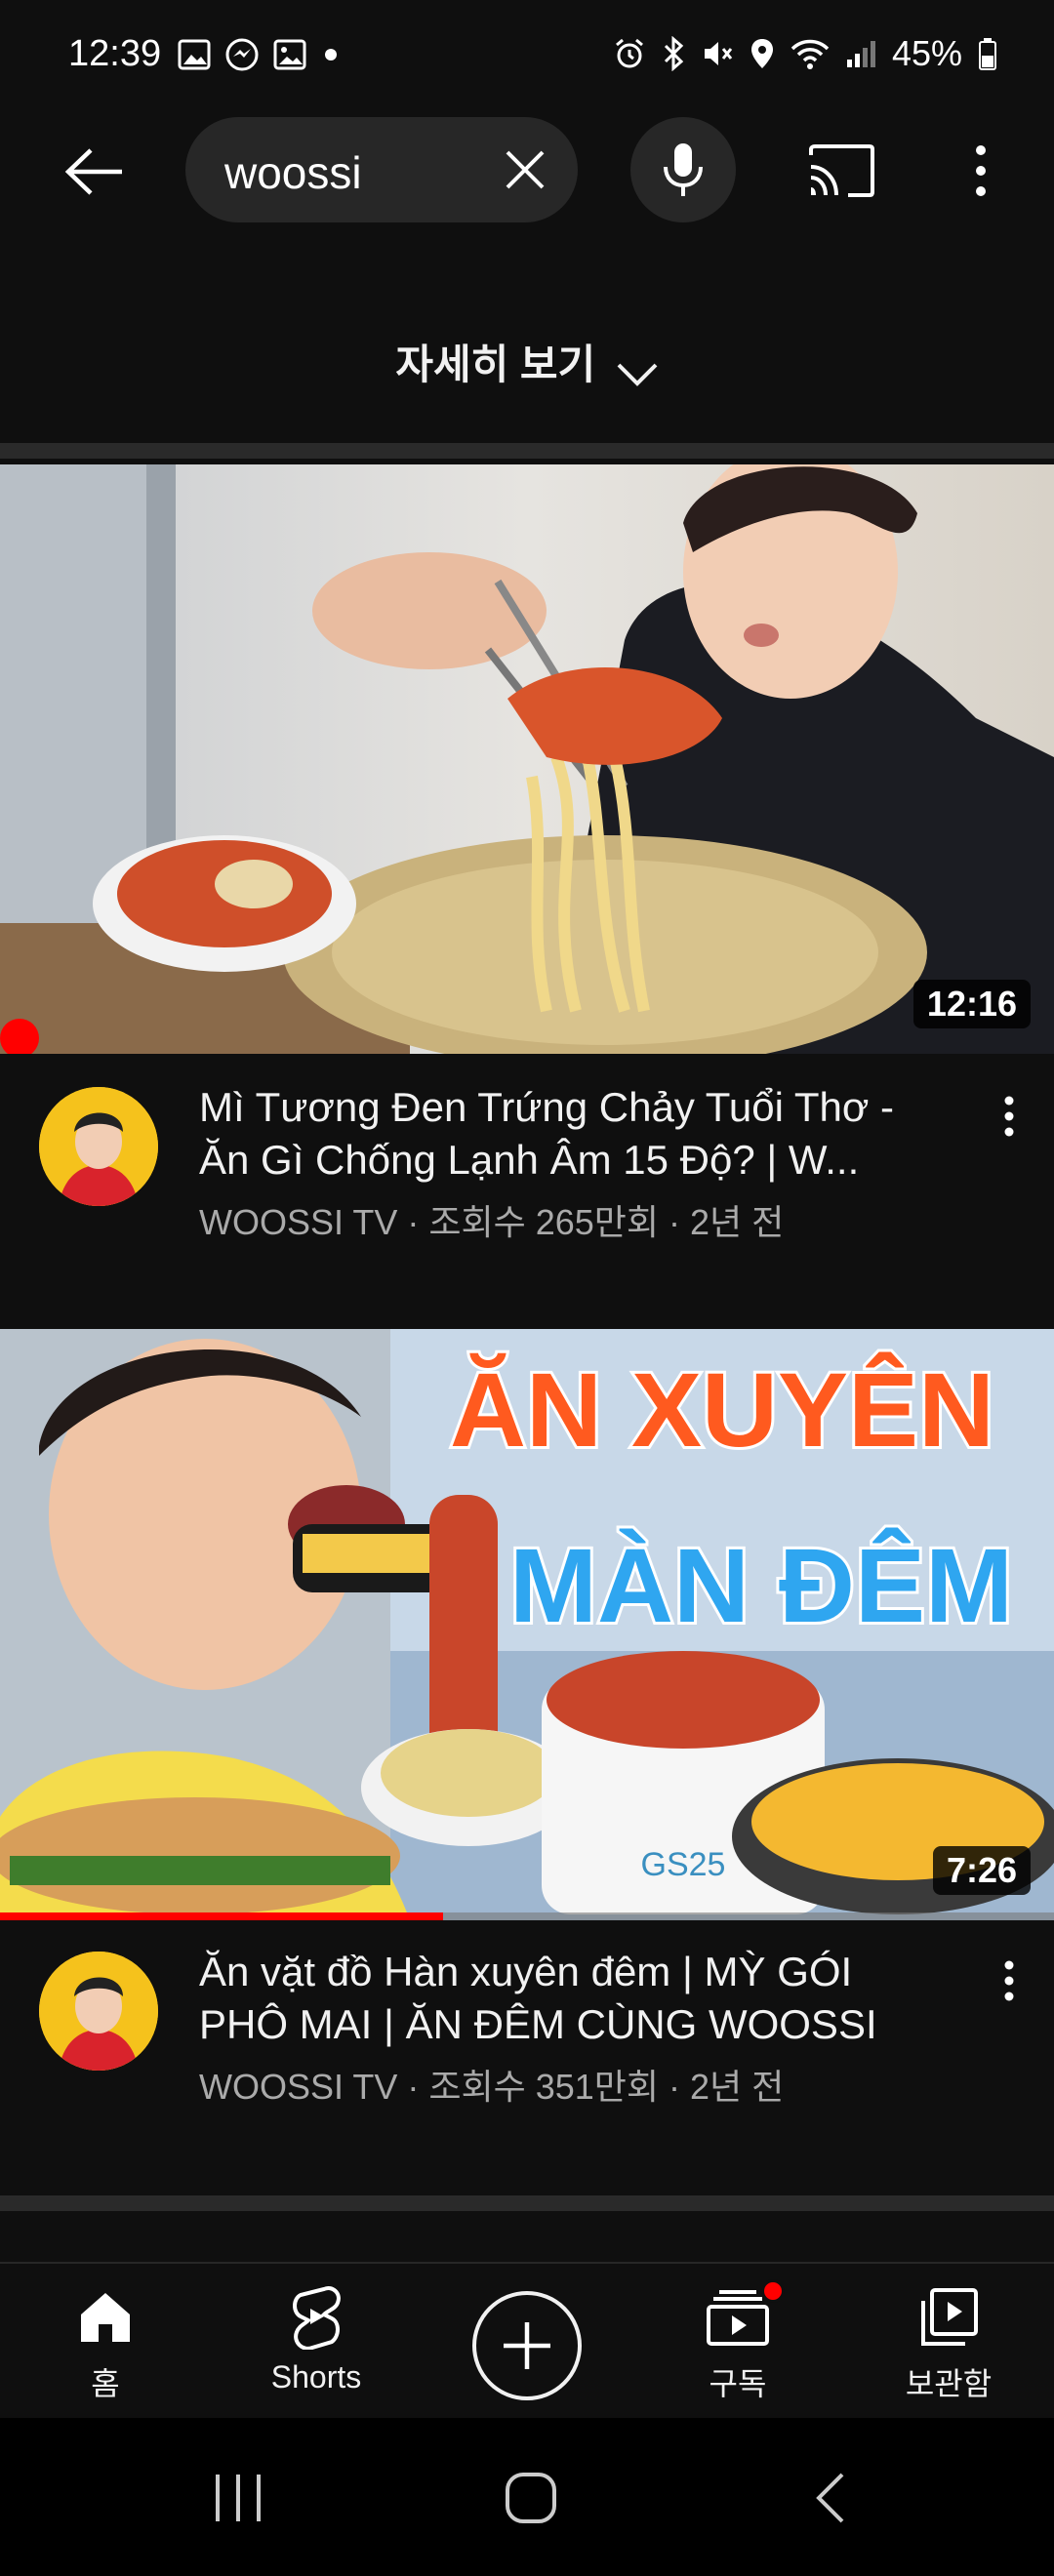 The image size is (1054, 2576). Describe the element at coordinates (861, 54) in the screenshot. I see `signal-icon` at that location.